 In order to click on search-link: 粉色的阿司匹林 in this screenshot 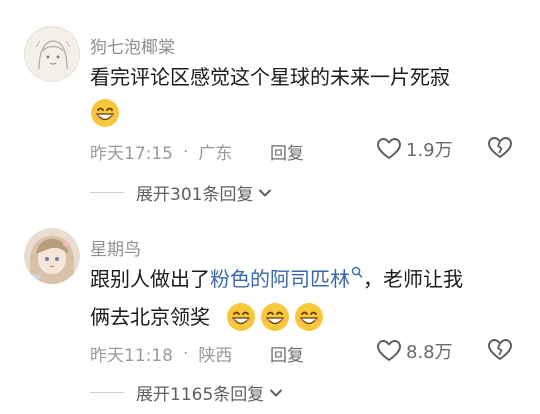, I will do `click(280, 279)`.